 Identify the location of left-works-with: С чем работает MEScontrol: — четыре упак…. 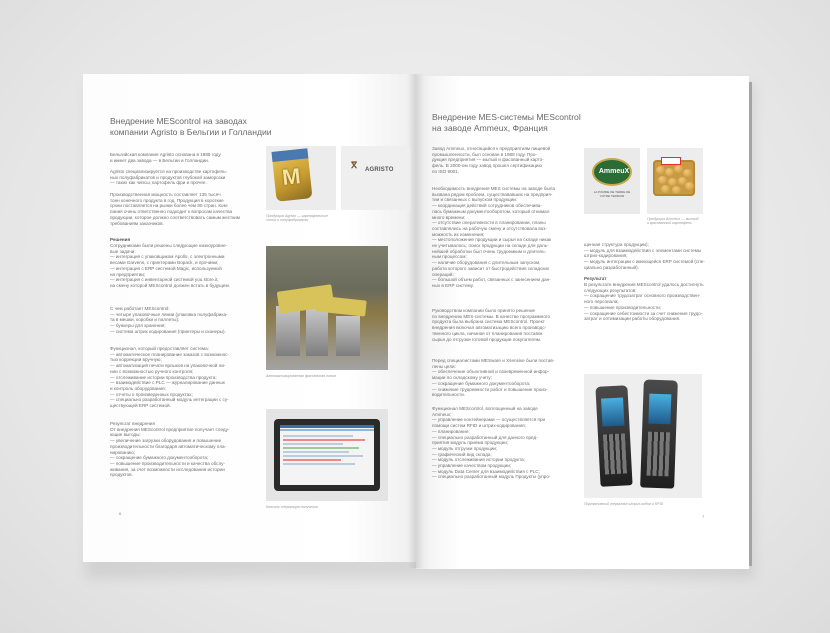
(169, 320).